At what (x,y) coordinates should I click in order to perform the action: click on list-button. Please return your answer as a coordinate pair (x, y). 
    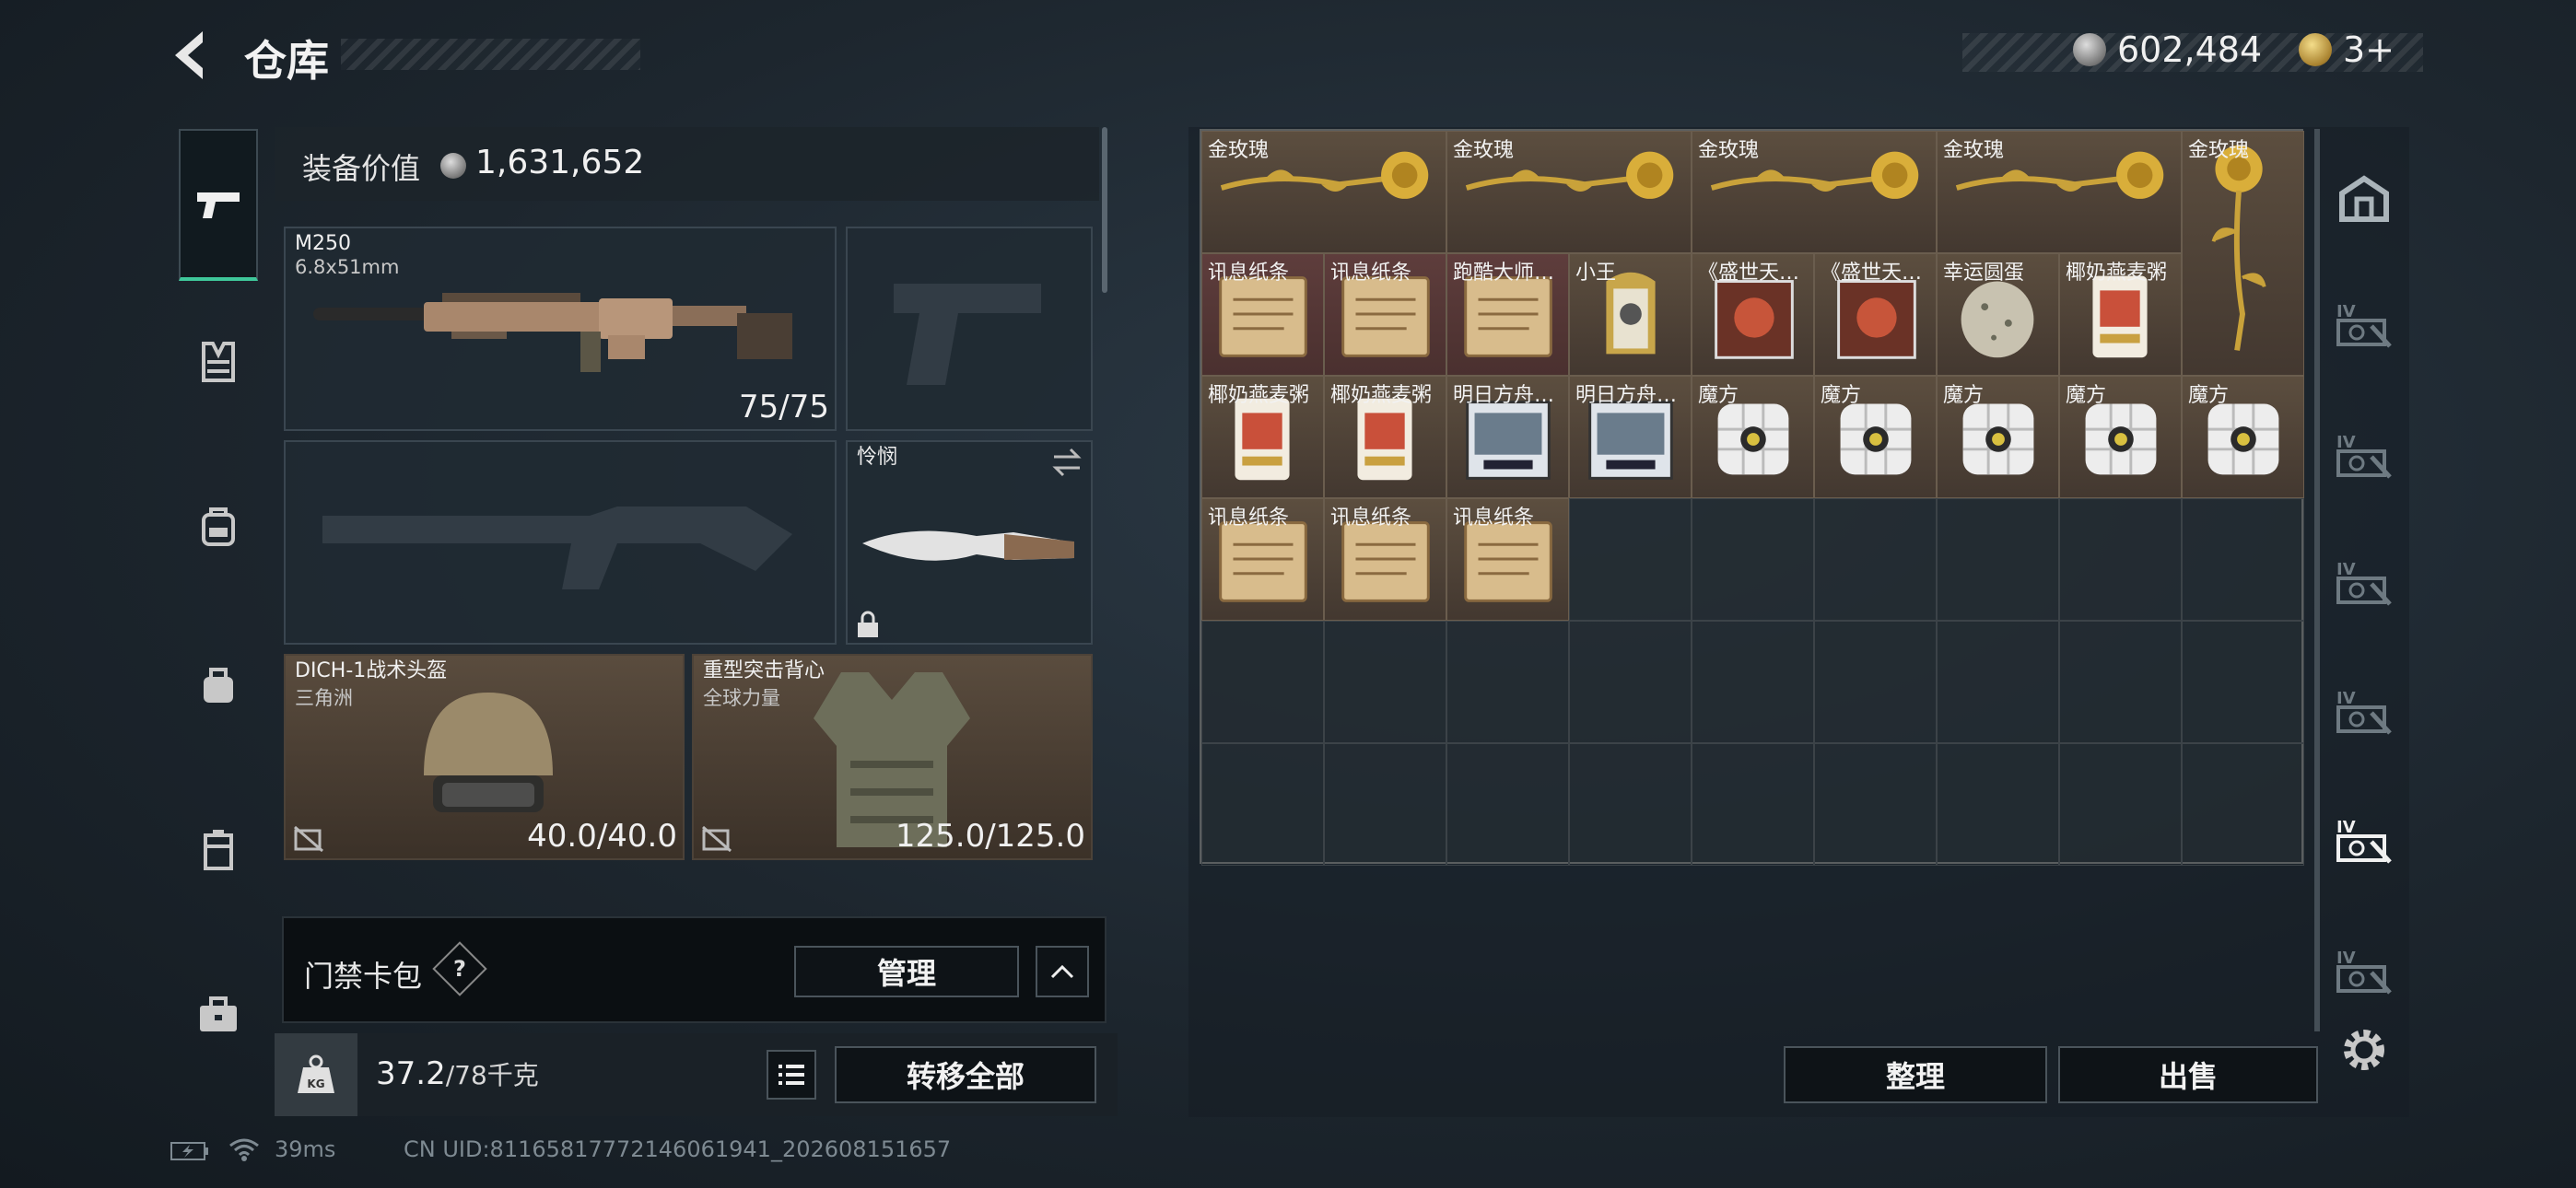
    Looking at the image, I should click on (791, 1075).